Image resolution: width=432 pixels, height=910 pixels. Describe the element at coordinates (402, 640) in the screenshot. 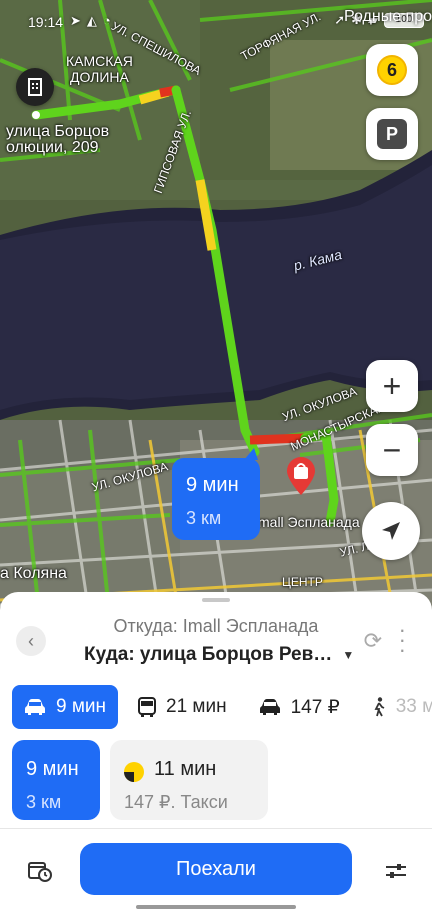

I see `more-options-icon: · · ·` at that location.